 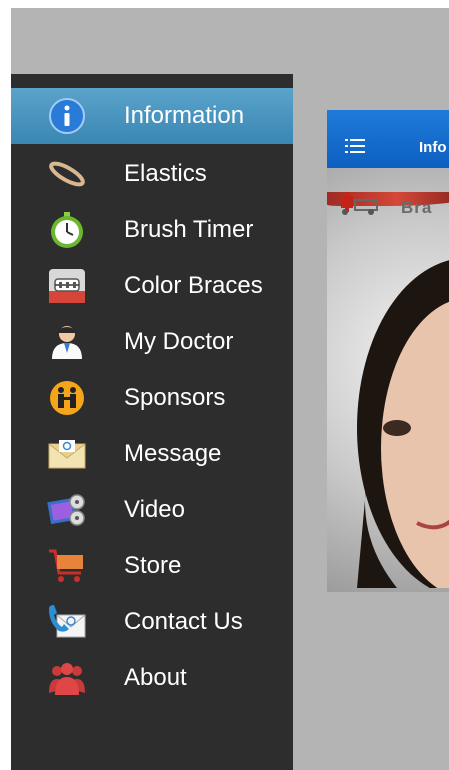 I want to click on menu-item-message: Message, so click(x=152, y=454).